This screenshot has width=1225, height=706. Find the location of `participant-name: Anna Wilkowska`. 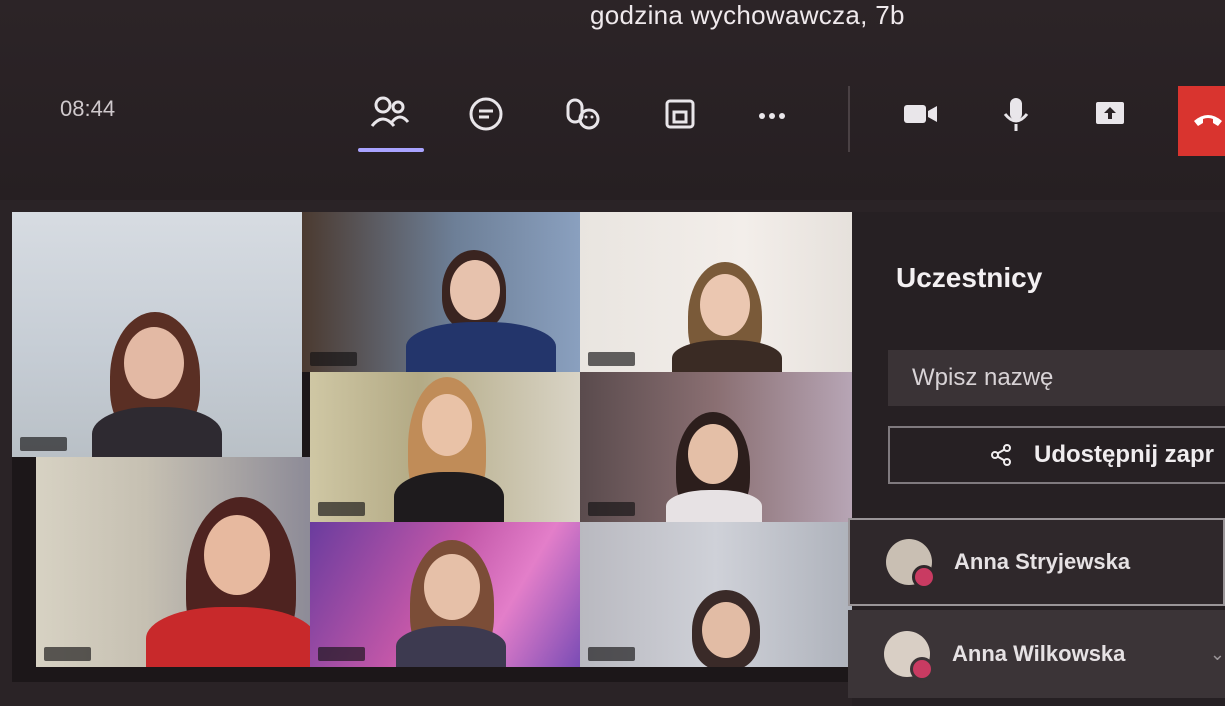

participant-name: Anna Wilkowska is located at coordinates (1039, 653).